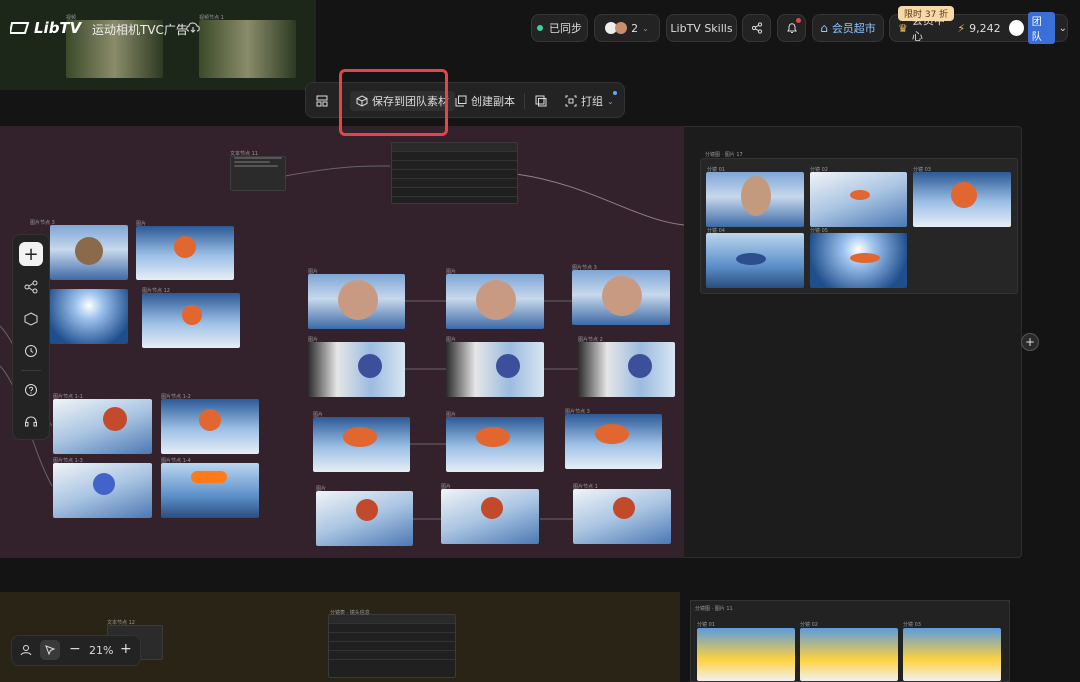  What do you see at coordinates (615, 93) in the screenshot?
I see `new-feature-dot-icon` at bounding box center [615, 93].